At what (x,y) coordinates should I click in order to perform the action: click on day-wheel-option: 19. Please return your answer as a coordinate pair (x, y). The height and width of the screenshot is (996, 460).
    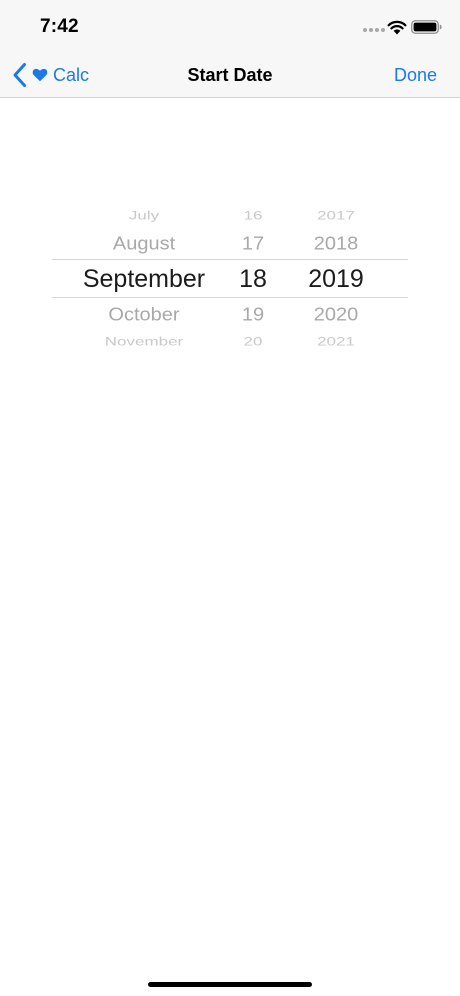
    Looking at the image, I should click on (253, 315).